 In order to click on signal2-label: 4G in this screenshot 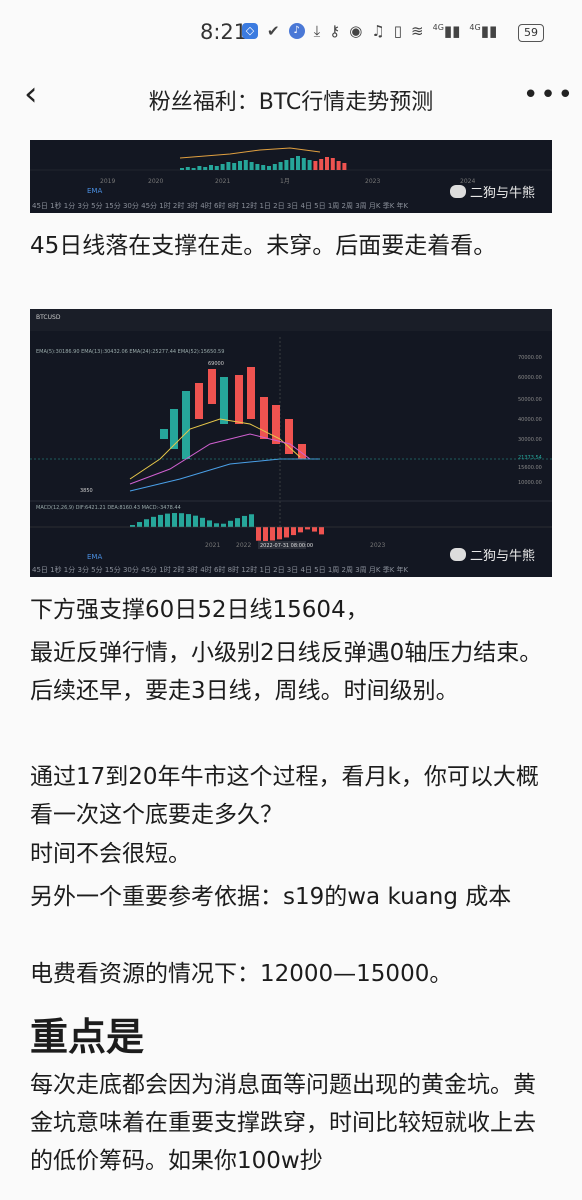, I will do `click(475, 27)`.